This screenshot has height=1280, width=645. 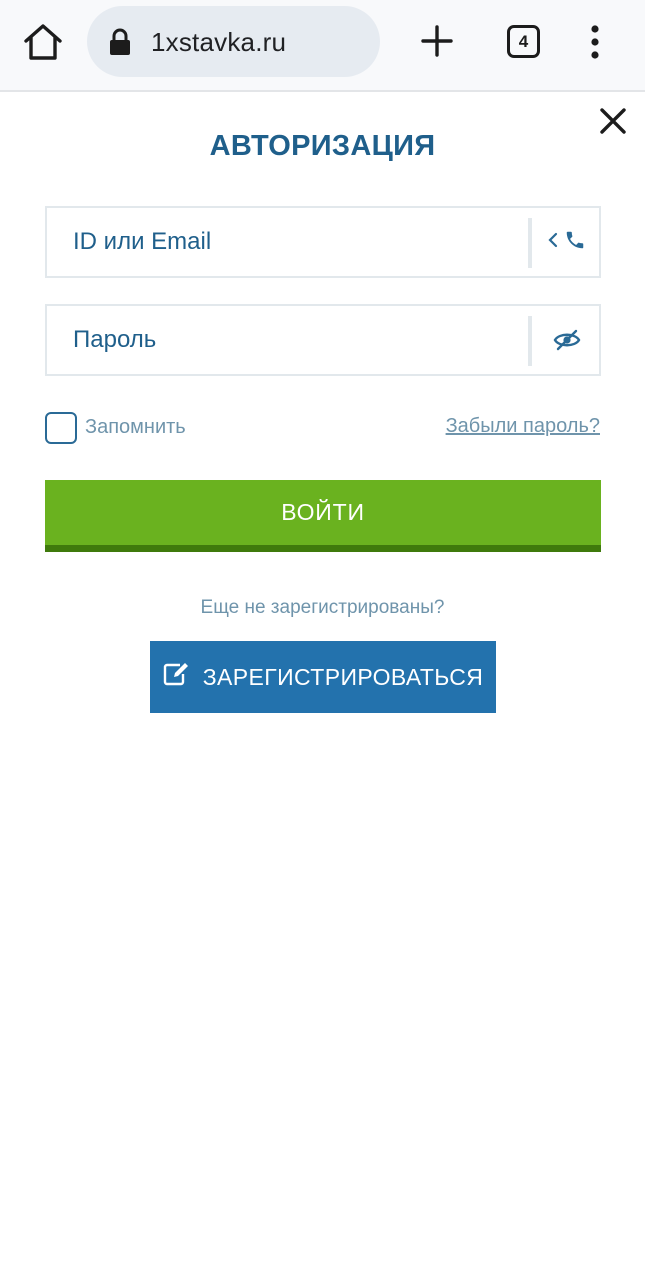 I want to click on password-field, so click(x=323, y=340).